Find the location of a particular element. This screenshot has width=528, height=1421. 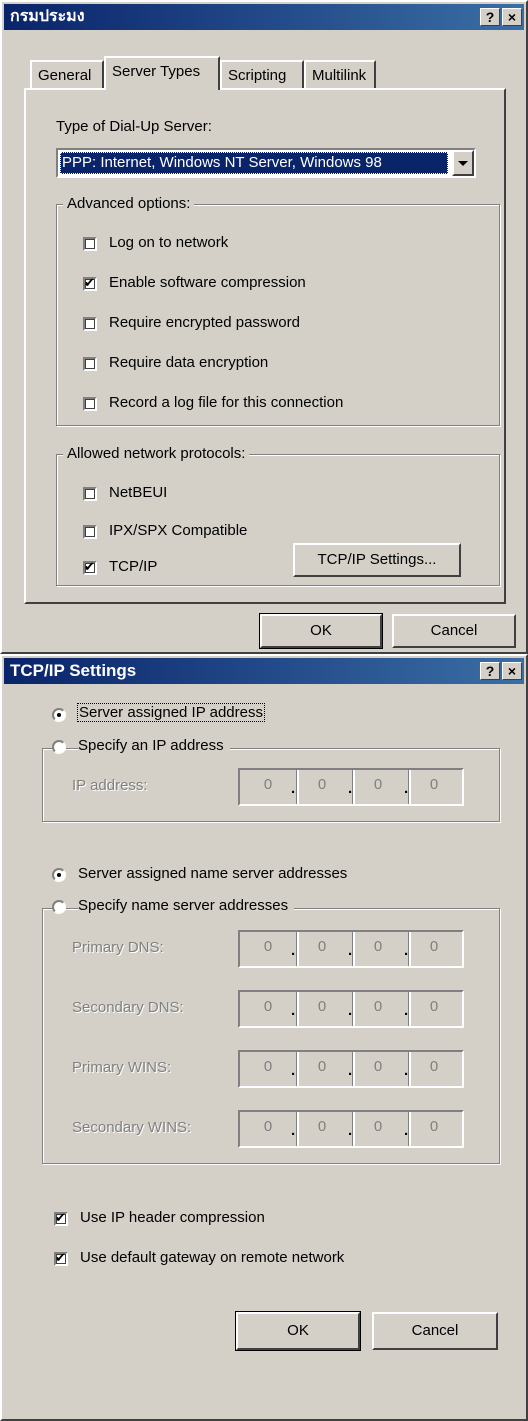

netbeui-label: NetBEUI is located at coordinates (138, 492).